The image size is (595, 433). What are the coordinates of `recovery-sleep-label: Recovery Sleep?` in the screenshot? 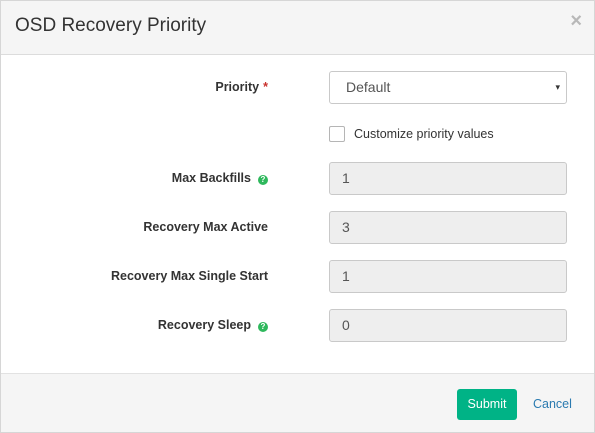 It's located at (213, 325).